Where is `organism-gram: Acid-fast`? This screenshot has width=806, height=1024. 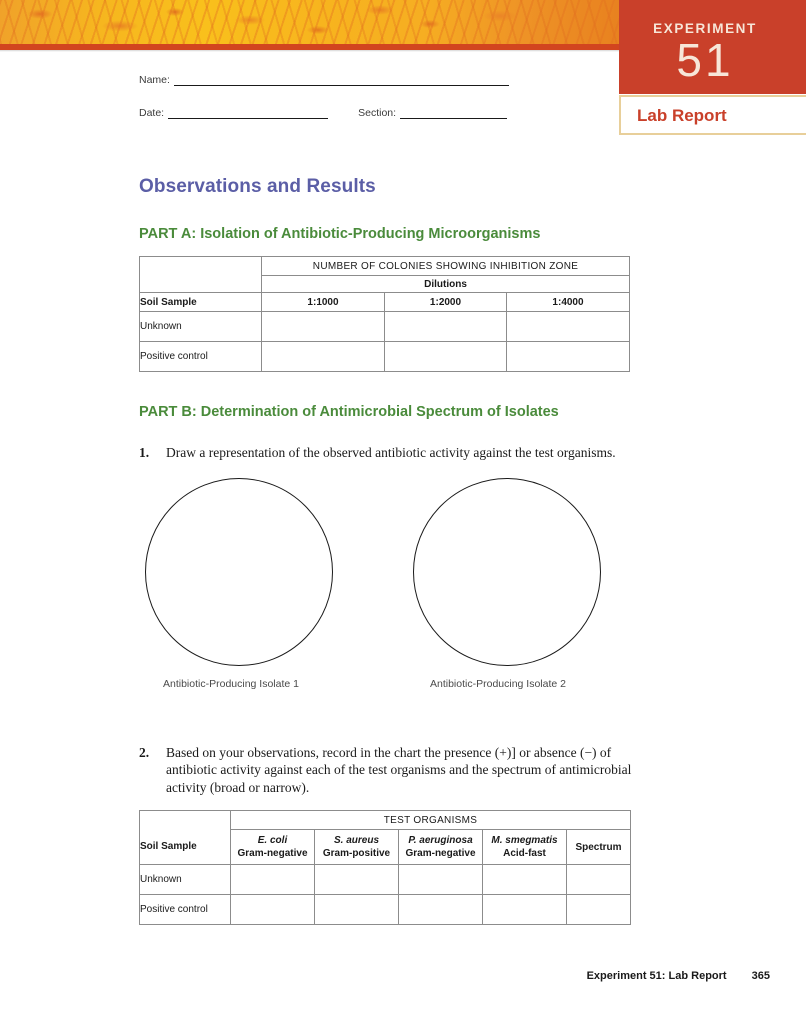
organism-gram: Acid-fast is located at coordinates (524, 853).